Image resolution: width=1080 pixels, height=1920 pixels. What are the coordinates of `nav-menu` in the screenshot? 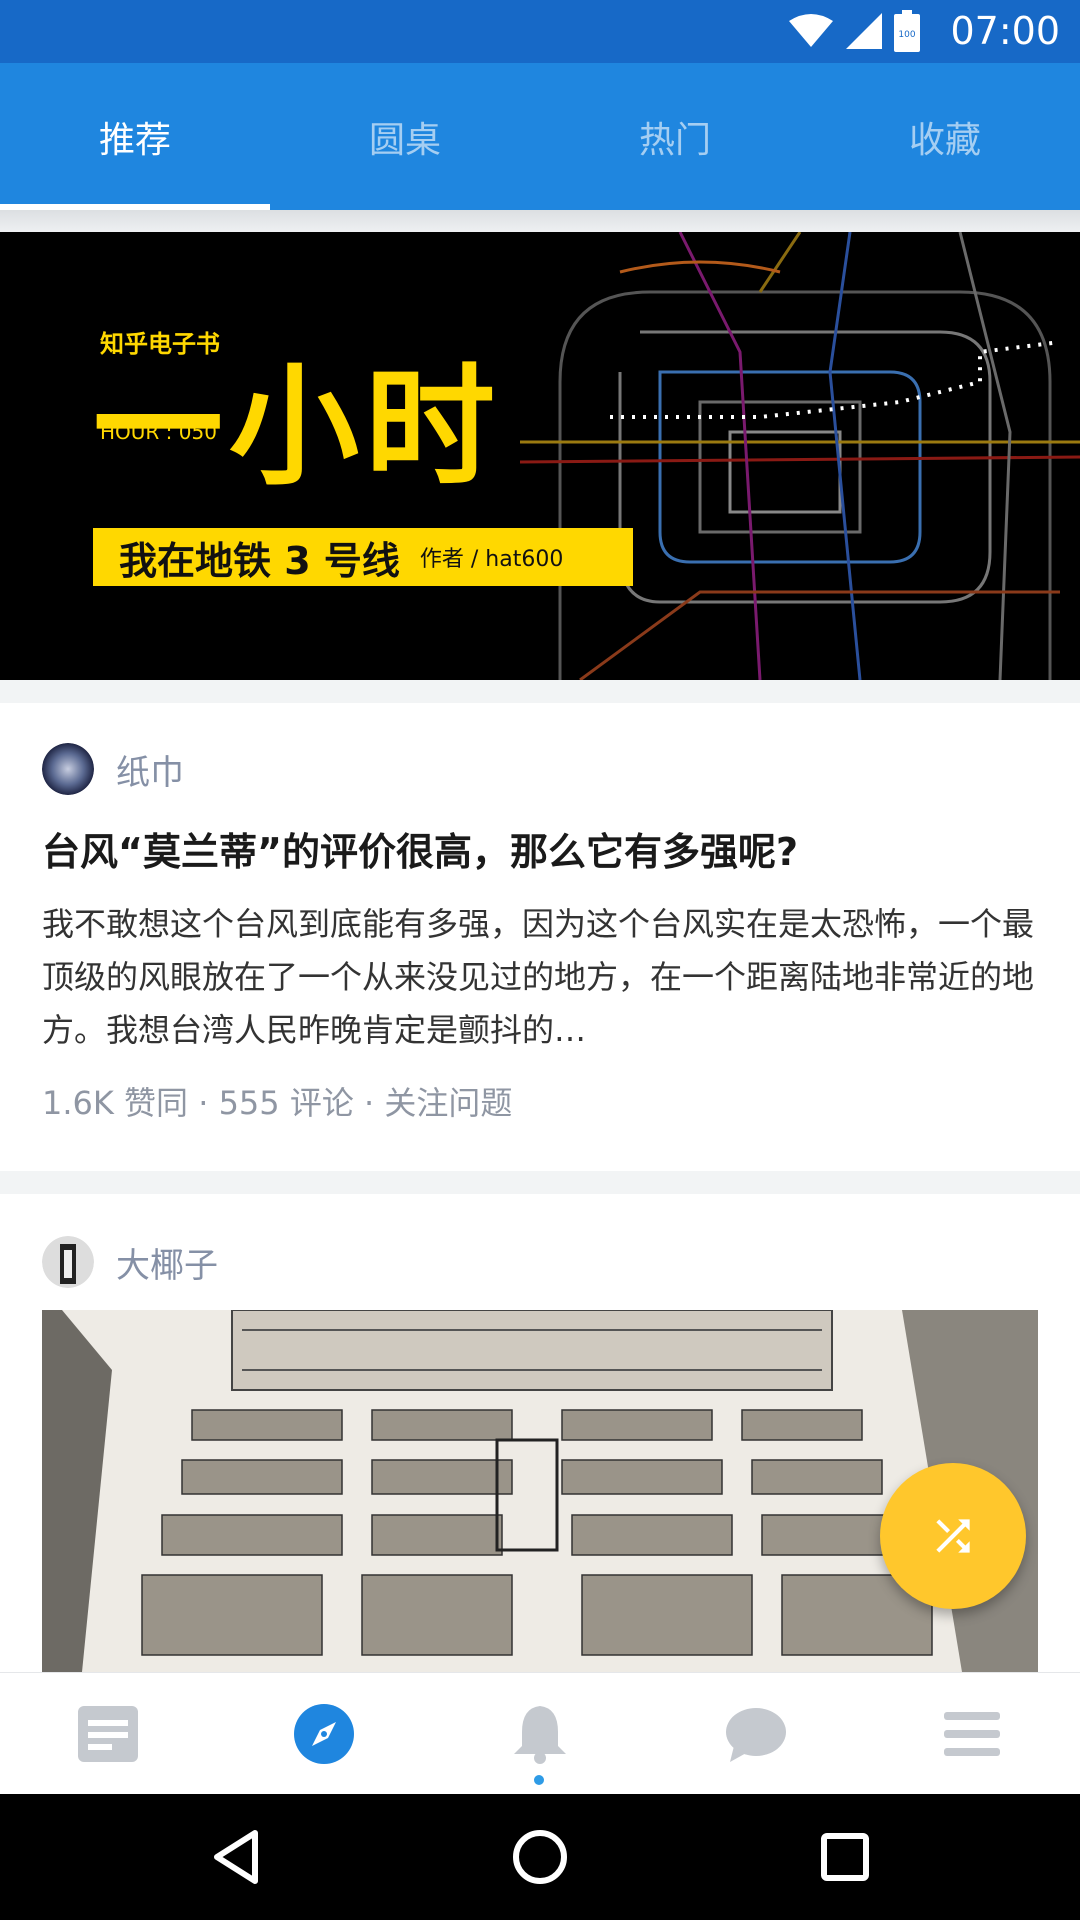 It's located at (972, 1734).